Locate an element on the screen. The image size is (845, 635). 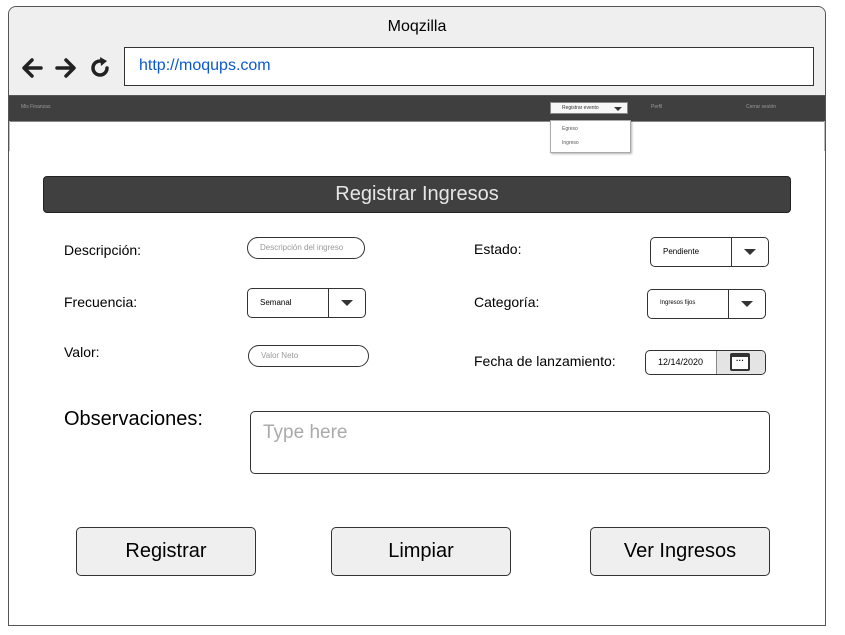
navigation-controls is located at coordinates (66, 68).